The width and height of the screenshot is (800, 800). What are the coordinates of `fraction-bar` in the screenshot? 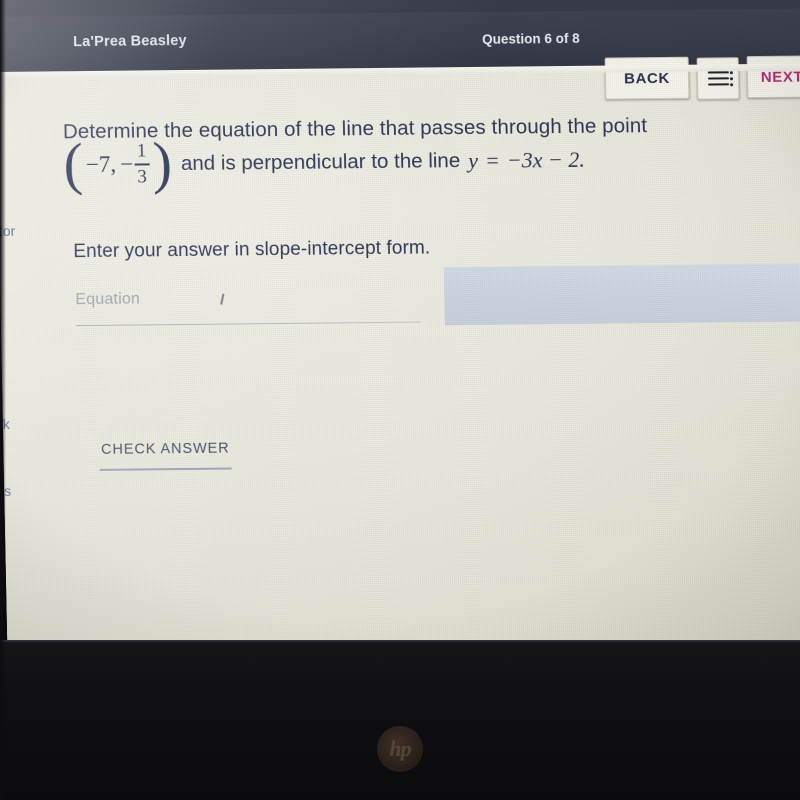 It's located at (142, 164).